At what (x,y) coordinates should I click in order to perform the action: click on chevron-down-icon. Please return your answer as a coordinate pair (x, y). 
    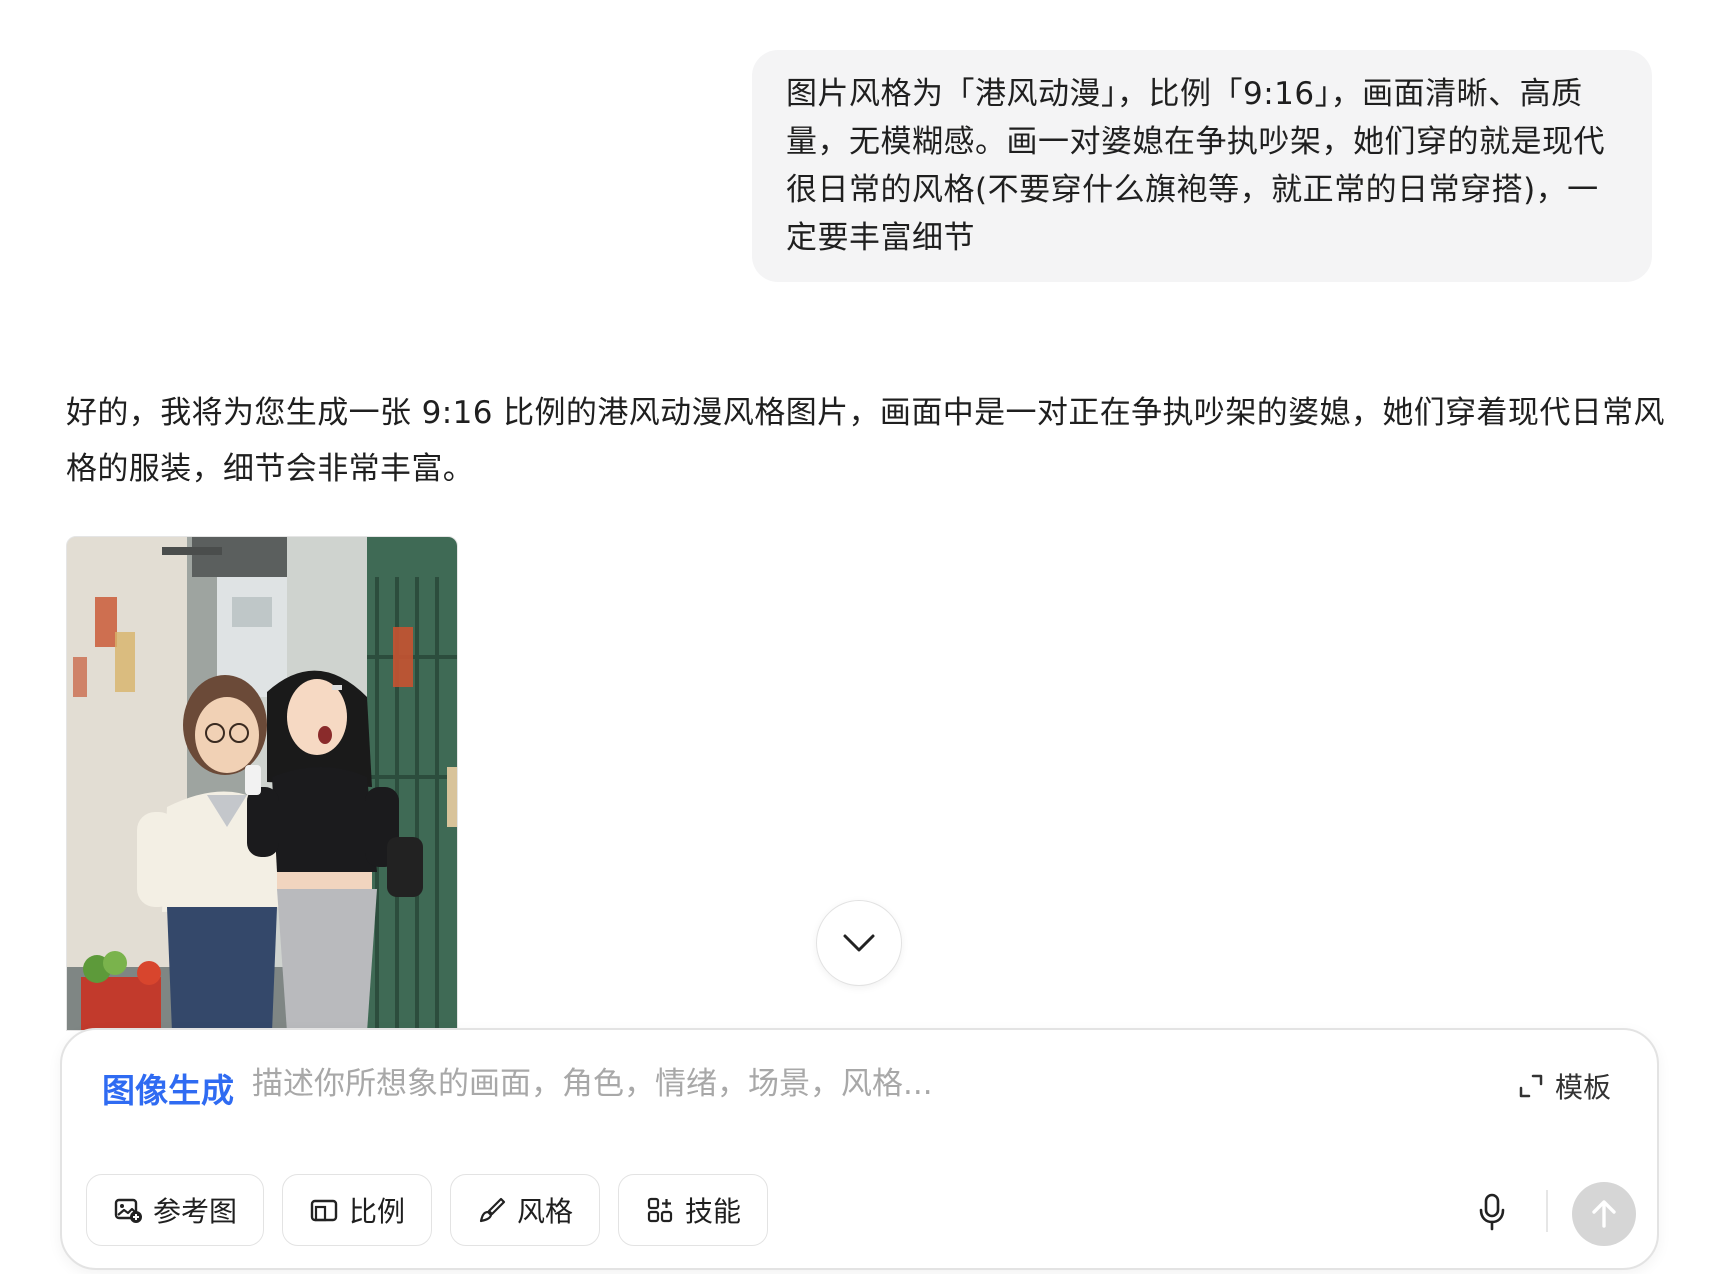
    Looking at the image, I should click on (859, 943).